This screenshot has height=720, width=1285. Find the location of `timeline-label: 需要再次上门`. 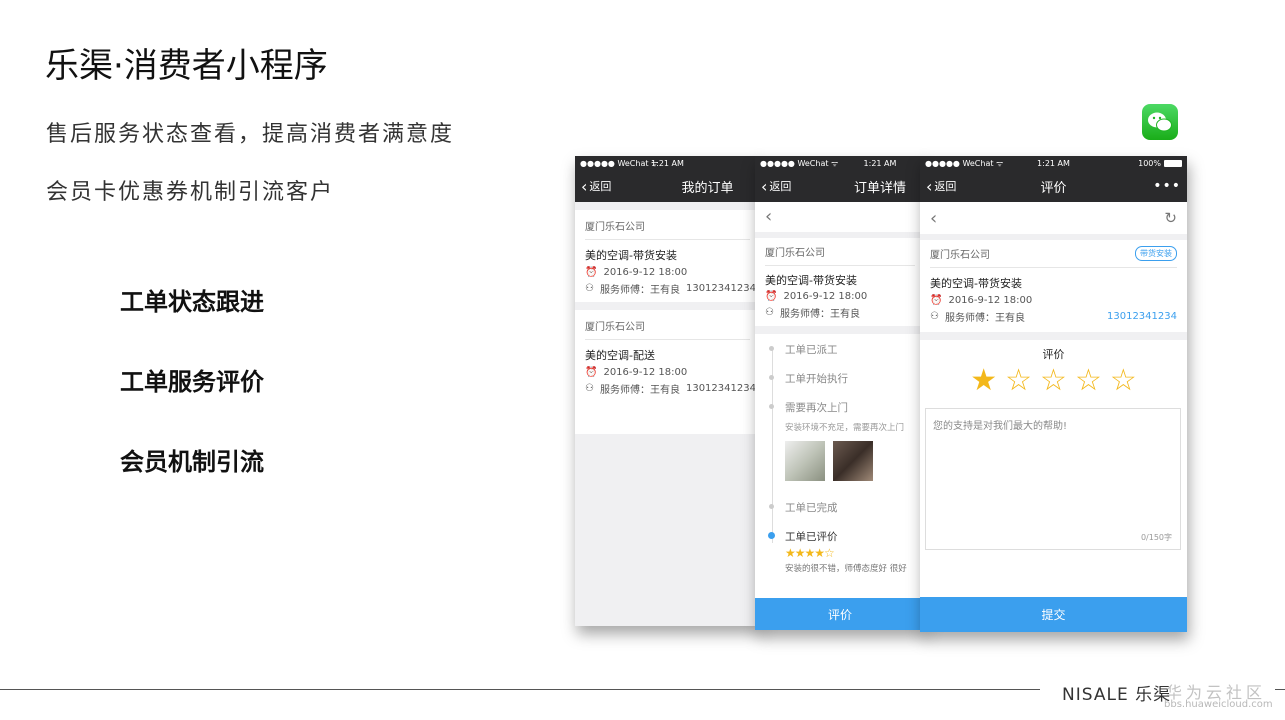

timeline-label: 需要再次上门 is located at coordinates (816, 408).